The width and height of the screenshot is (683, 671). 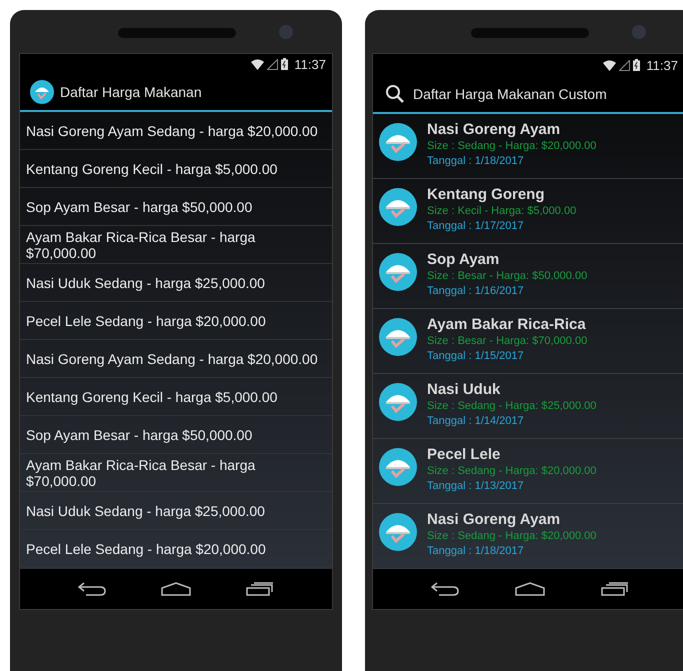 I want to click on food-name: Sop Ayam, so click(x=463, y=259).